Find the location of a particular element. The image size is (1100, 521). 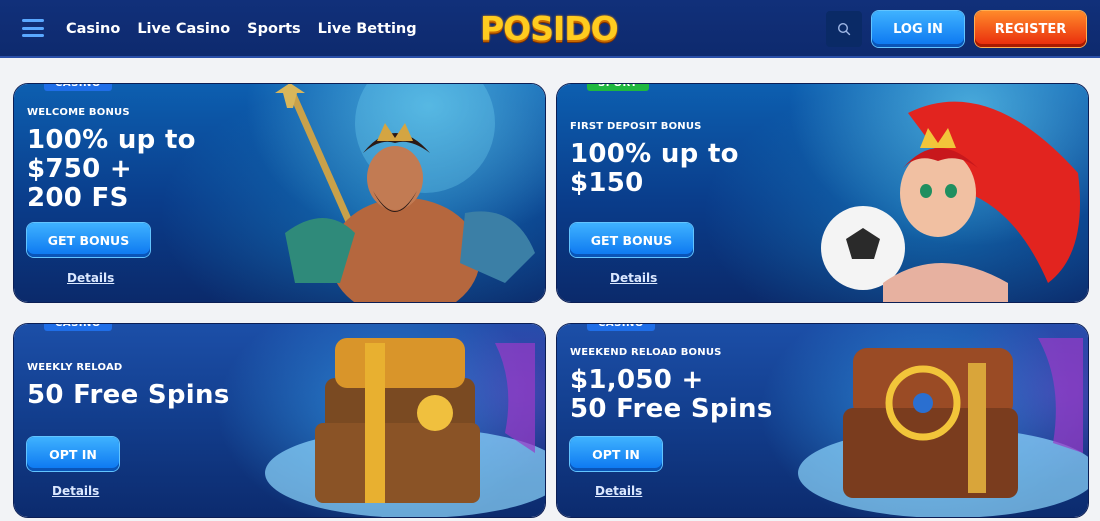

nav-sports: Sports is located at coordinates (274, 29).